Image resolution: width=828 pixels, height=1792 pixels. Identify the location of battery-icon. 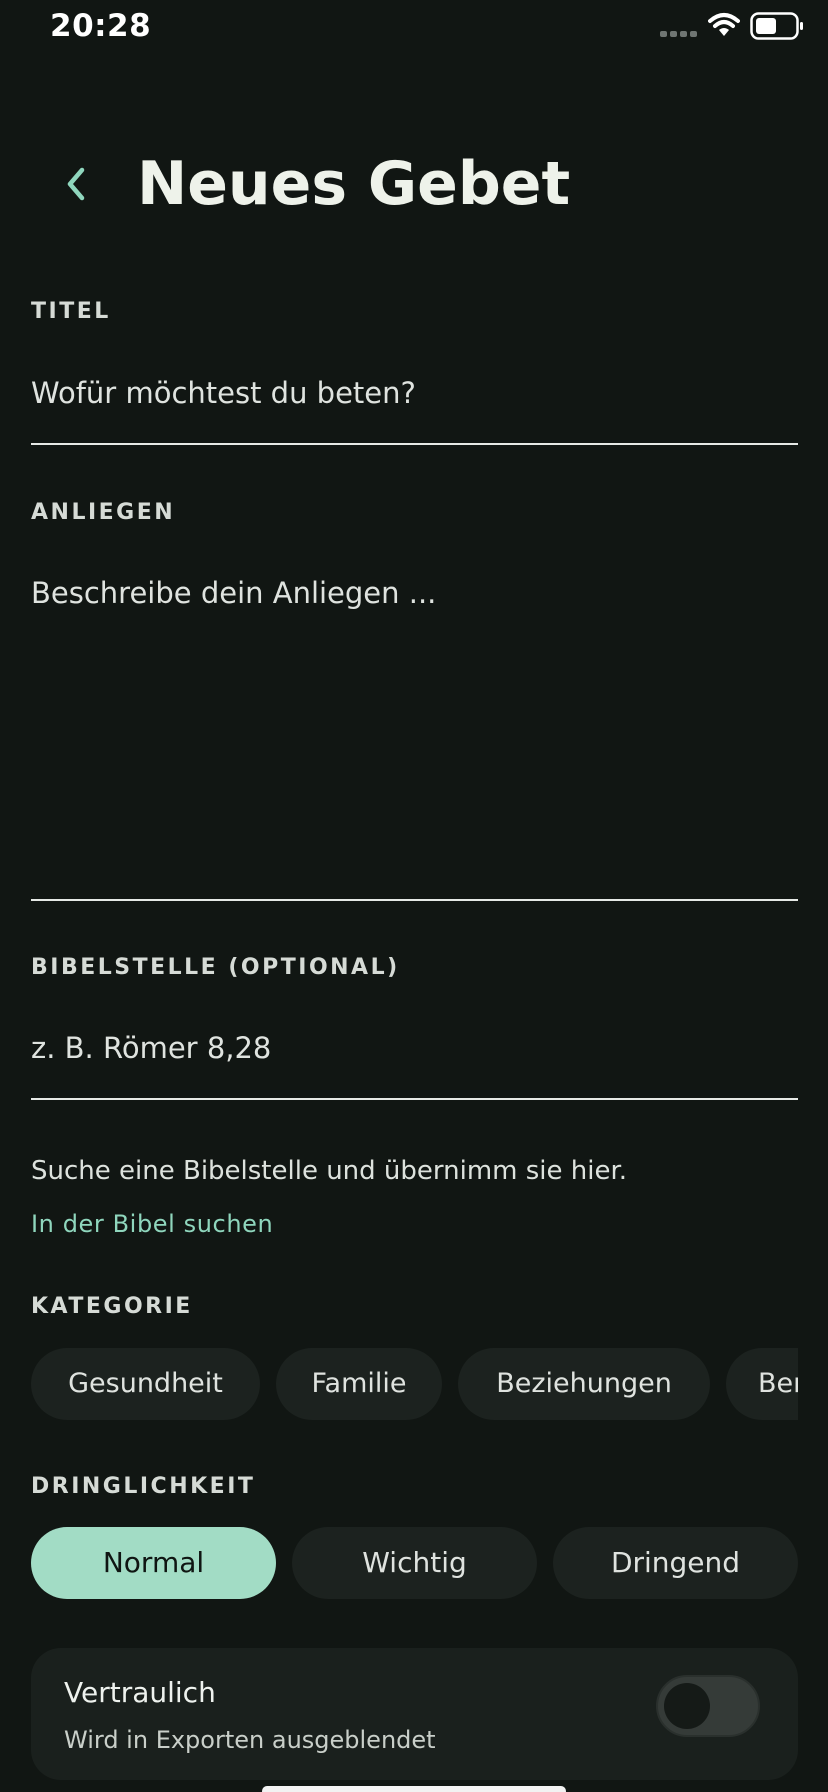
(776, 26).